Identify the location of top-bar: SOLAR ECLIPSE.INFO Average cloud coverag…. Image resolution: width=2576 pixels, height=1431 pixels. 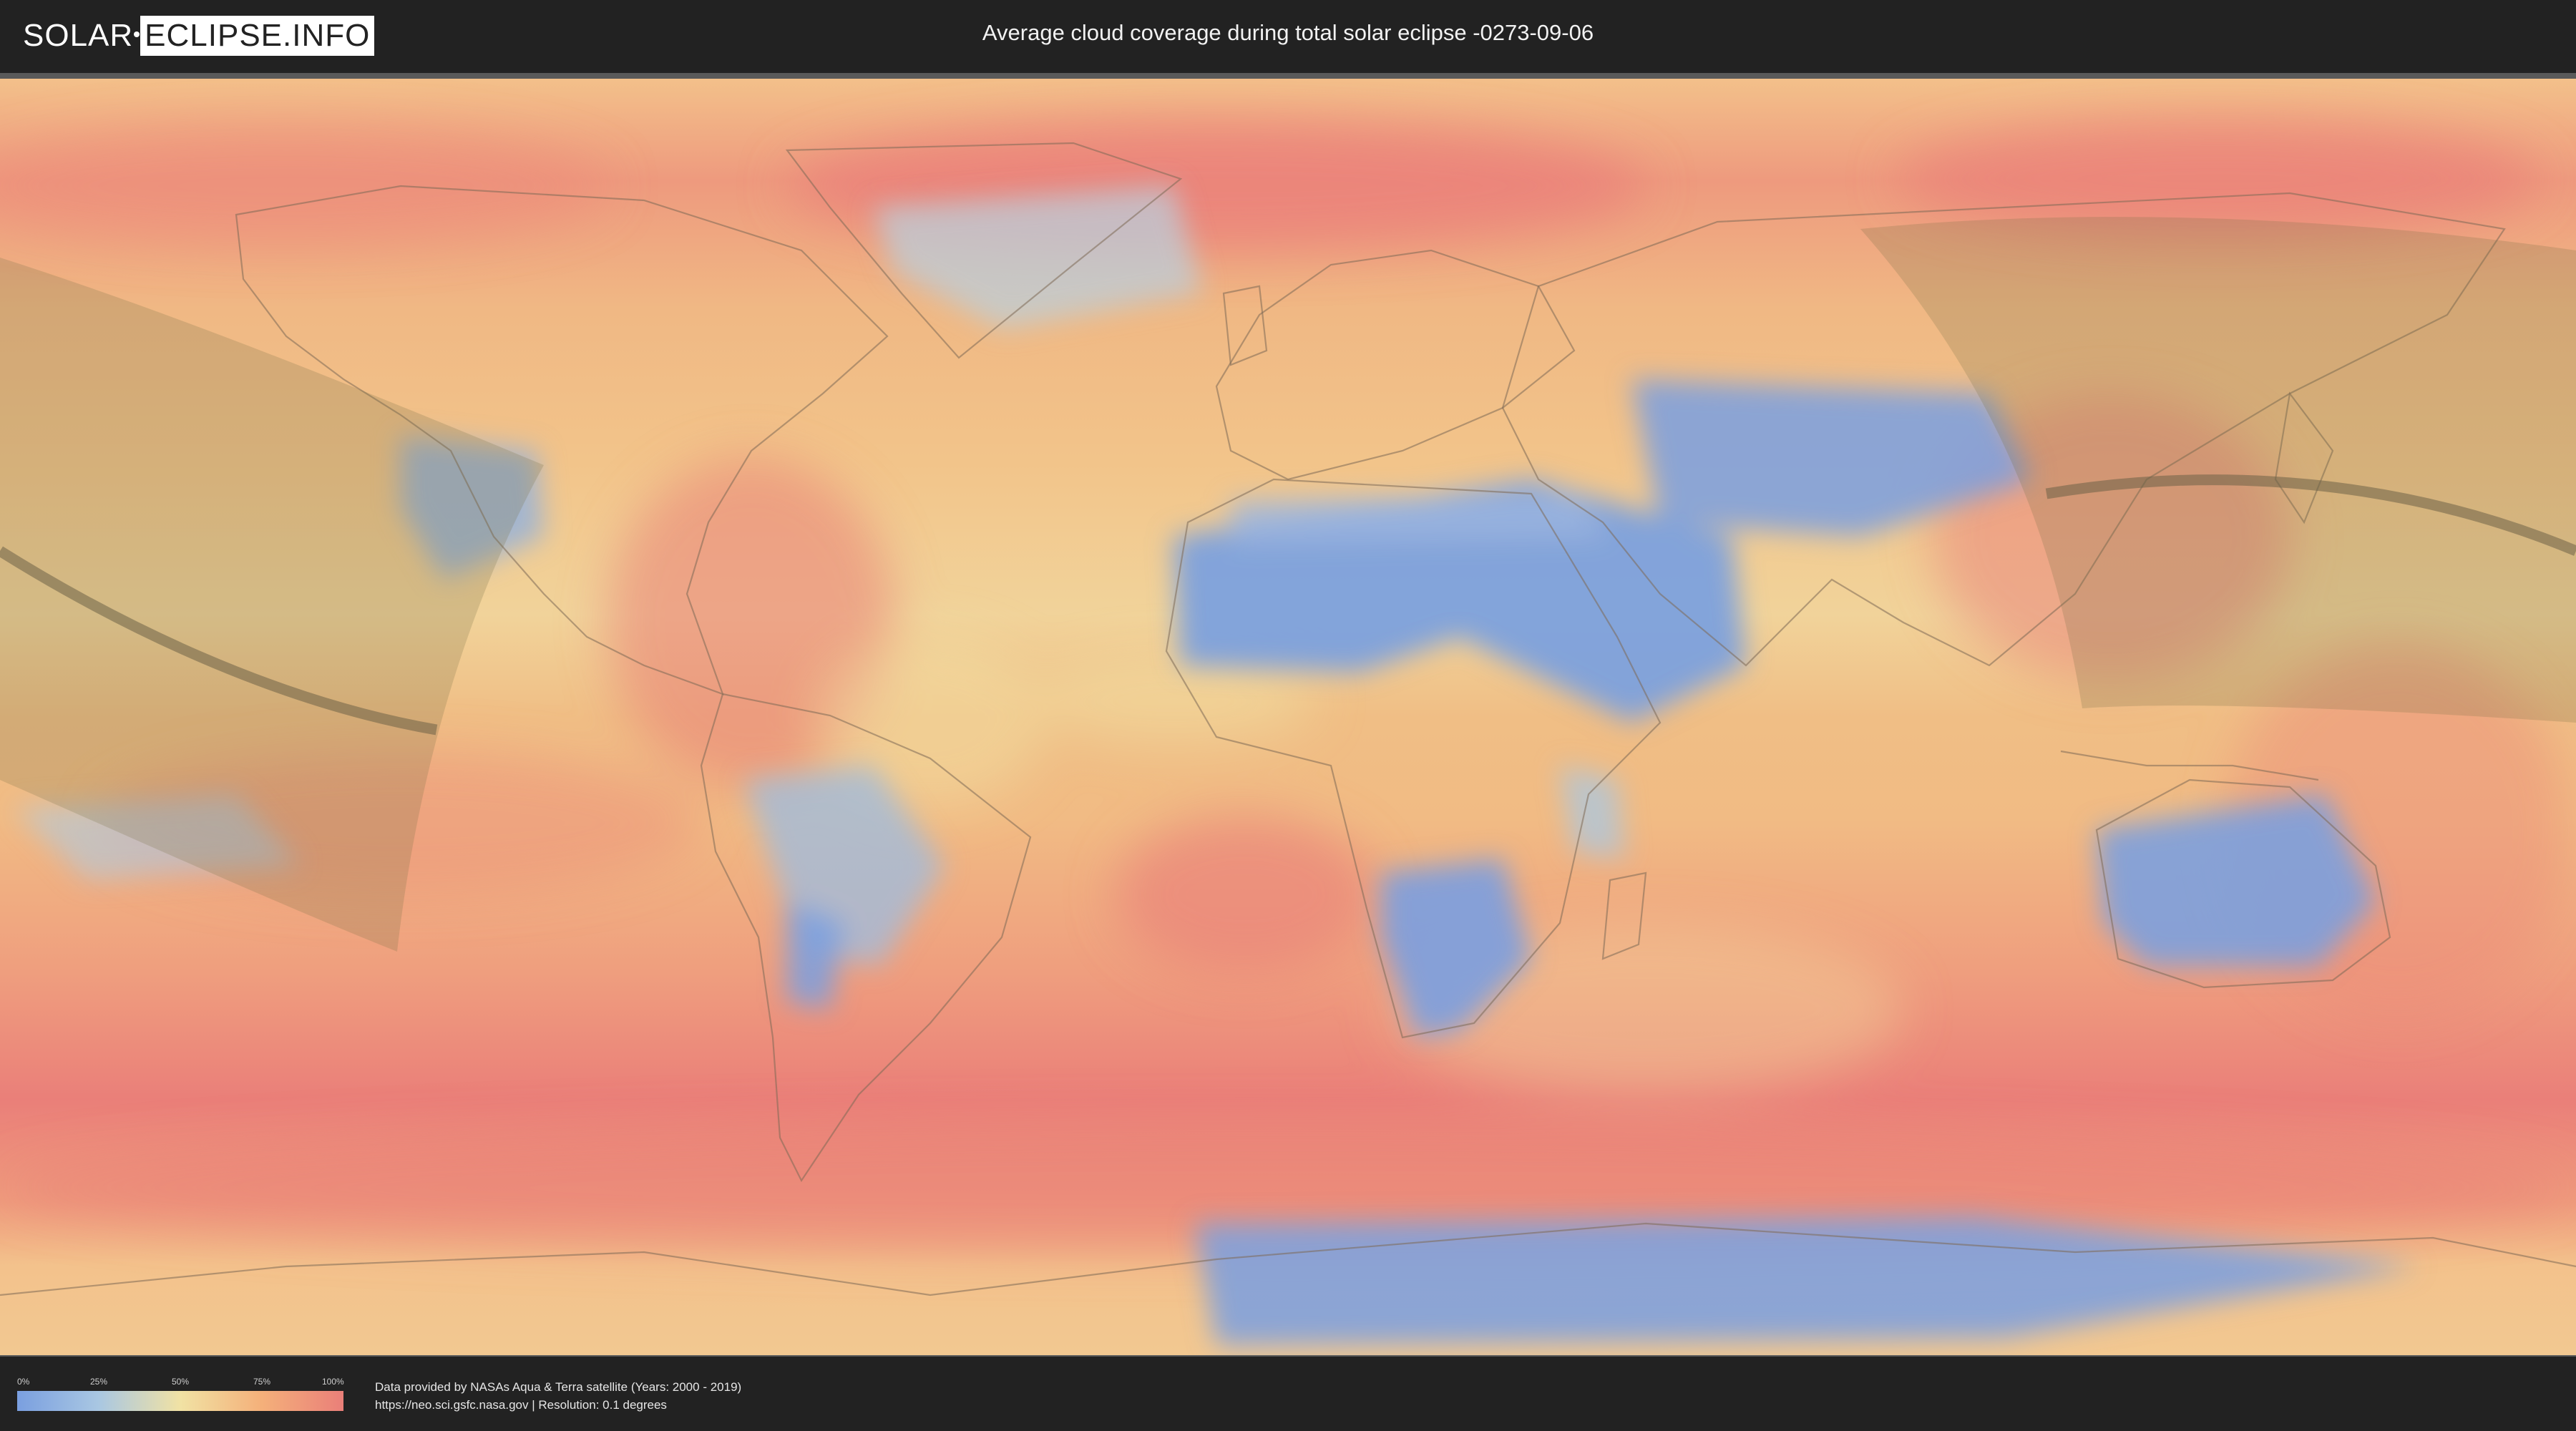
(1288, 36).